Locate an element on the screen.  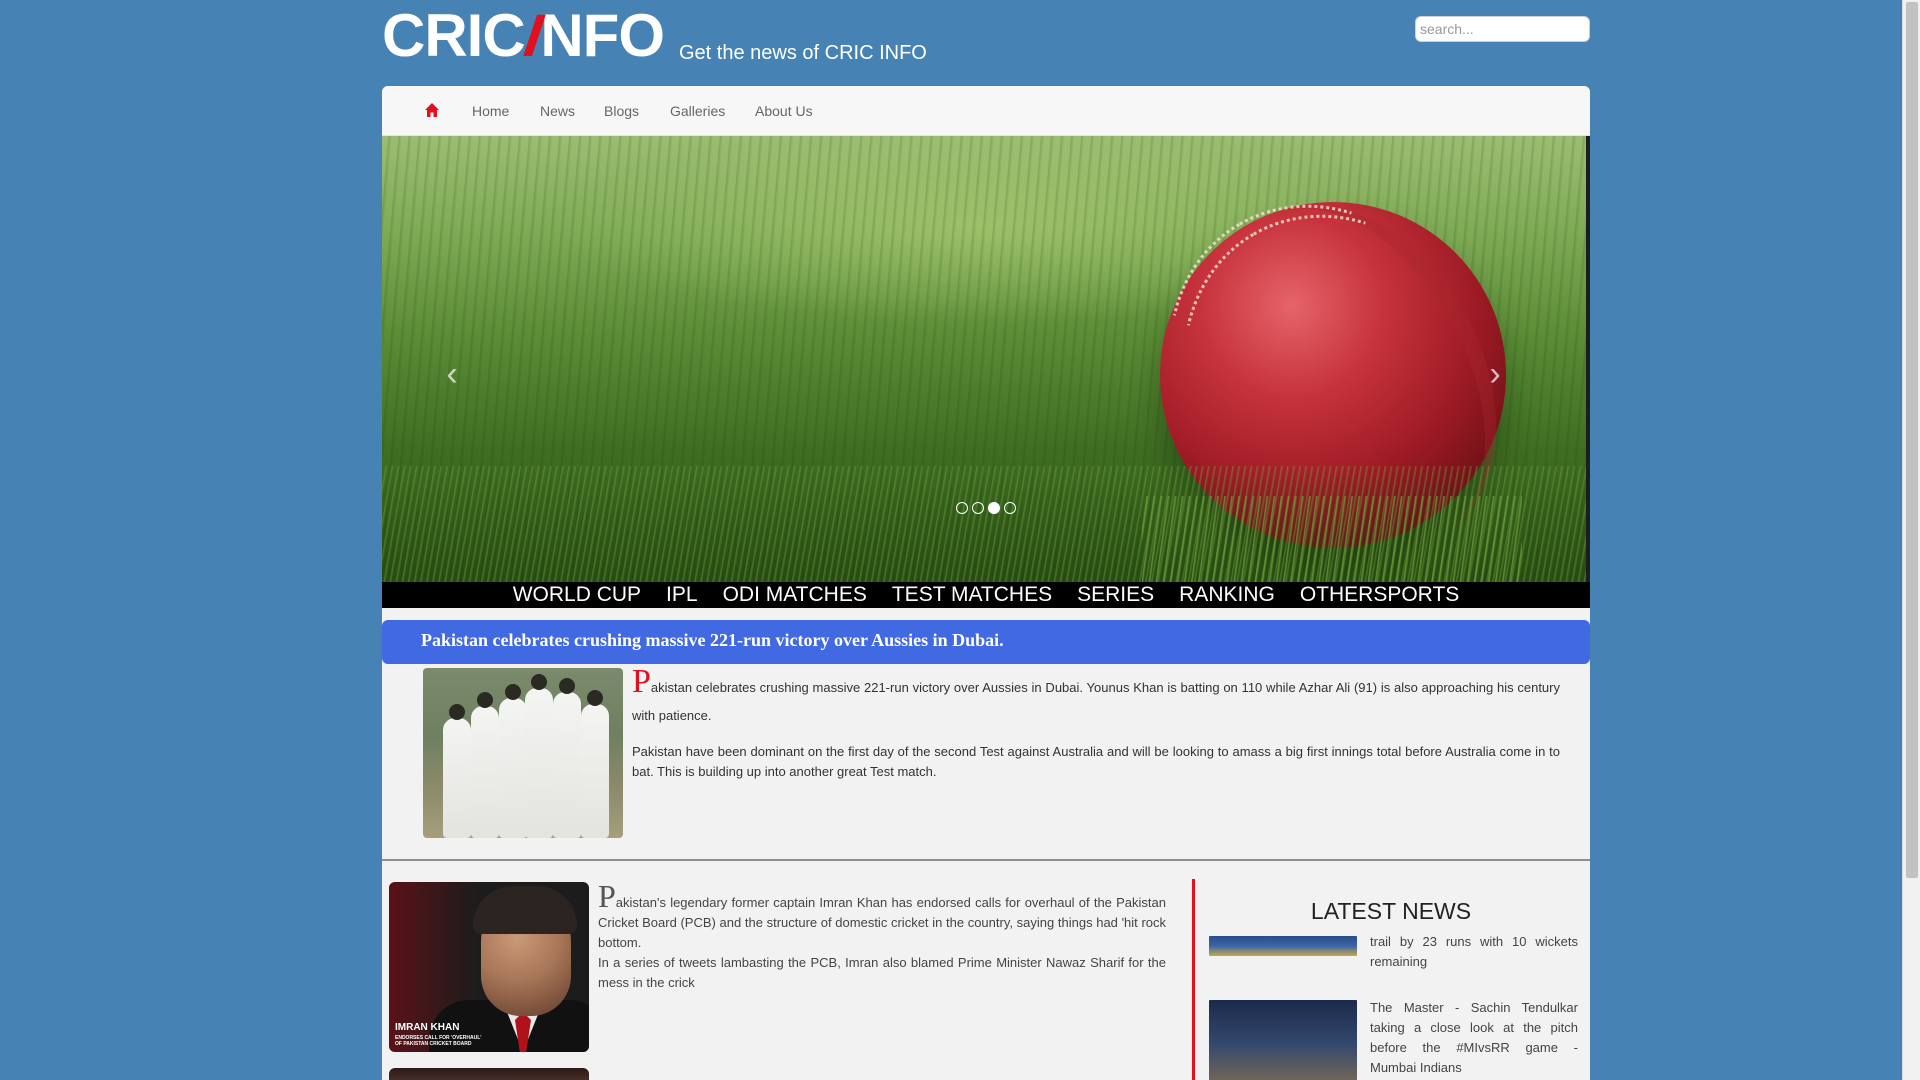
image-caption: IMRAN KHAN is located at coordinates (427, 1027).